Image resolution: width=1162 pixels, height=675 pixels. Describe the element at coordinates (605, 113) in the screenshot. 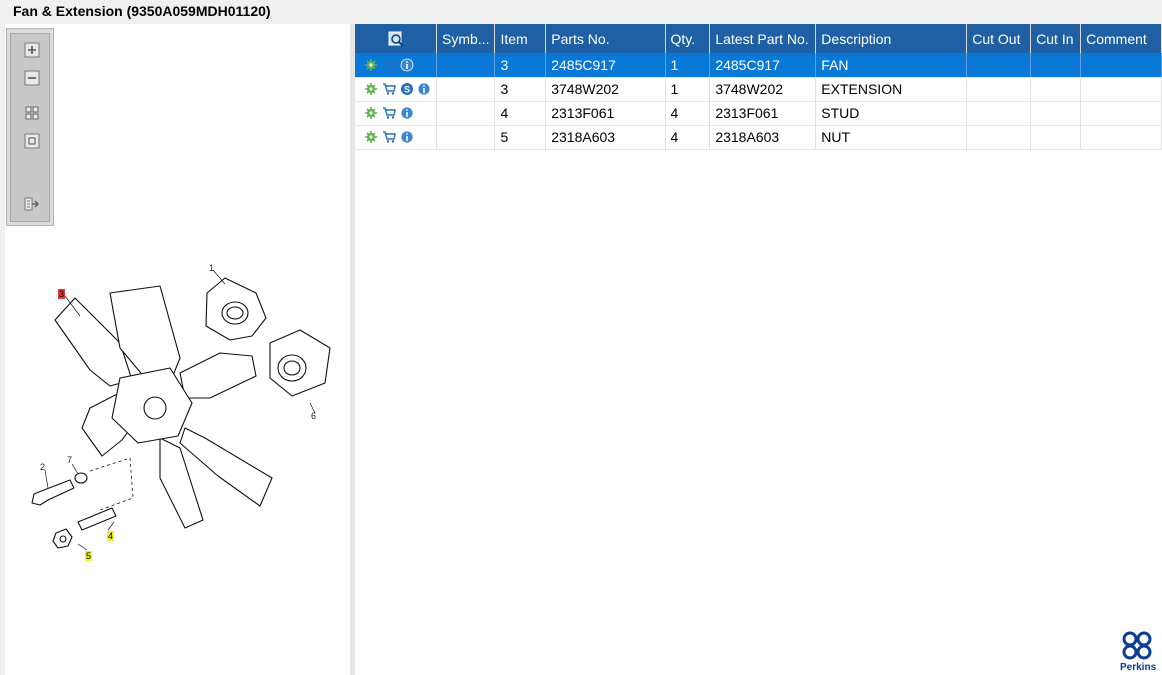

I see `cell-parts-no: 2313F061` at that location.